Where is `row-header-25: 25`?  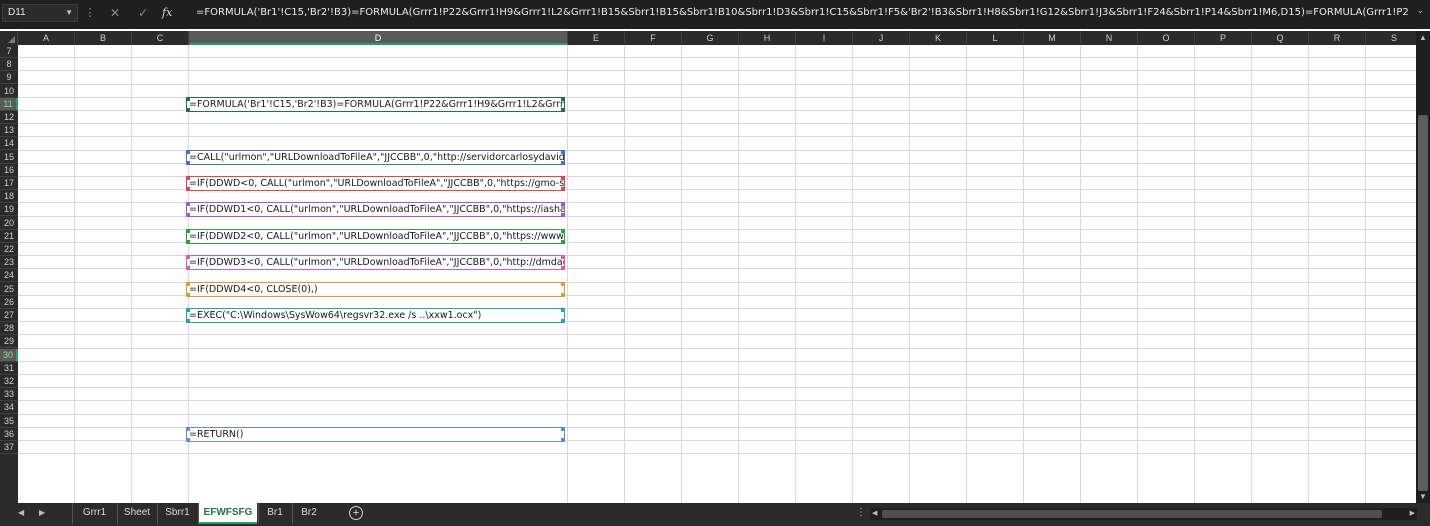
row-header-25: 25 is located at coordinates (9, 289).